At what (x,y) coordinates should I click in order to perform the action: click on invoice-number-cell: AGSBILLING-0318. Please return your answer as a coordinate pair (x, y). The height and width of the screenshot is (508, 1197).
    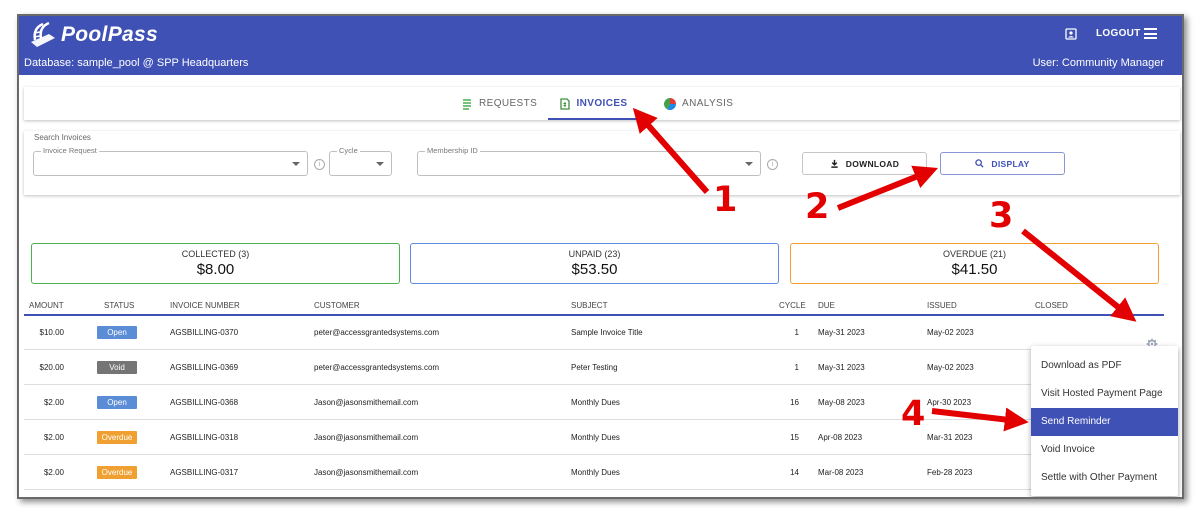
    Looking at the image, I should click on (204, 437).